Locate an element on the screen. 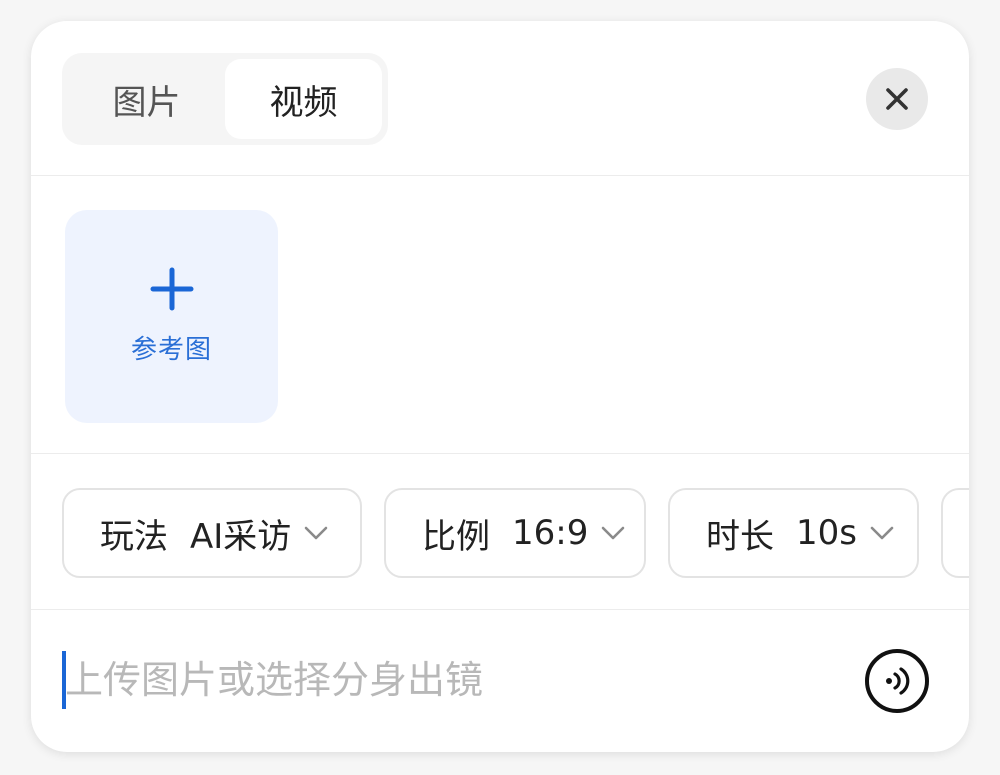  plus-icon is located at coordinates (171, 289).